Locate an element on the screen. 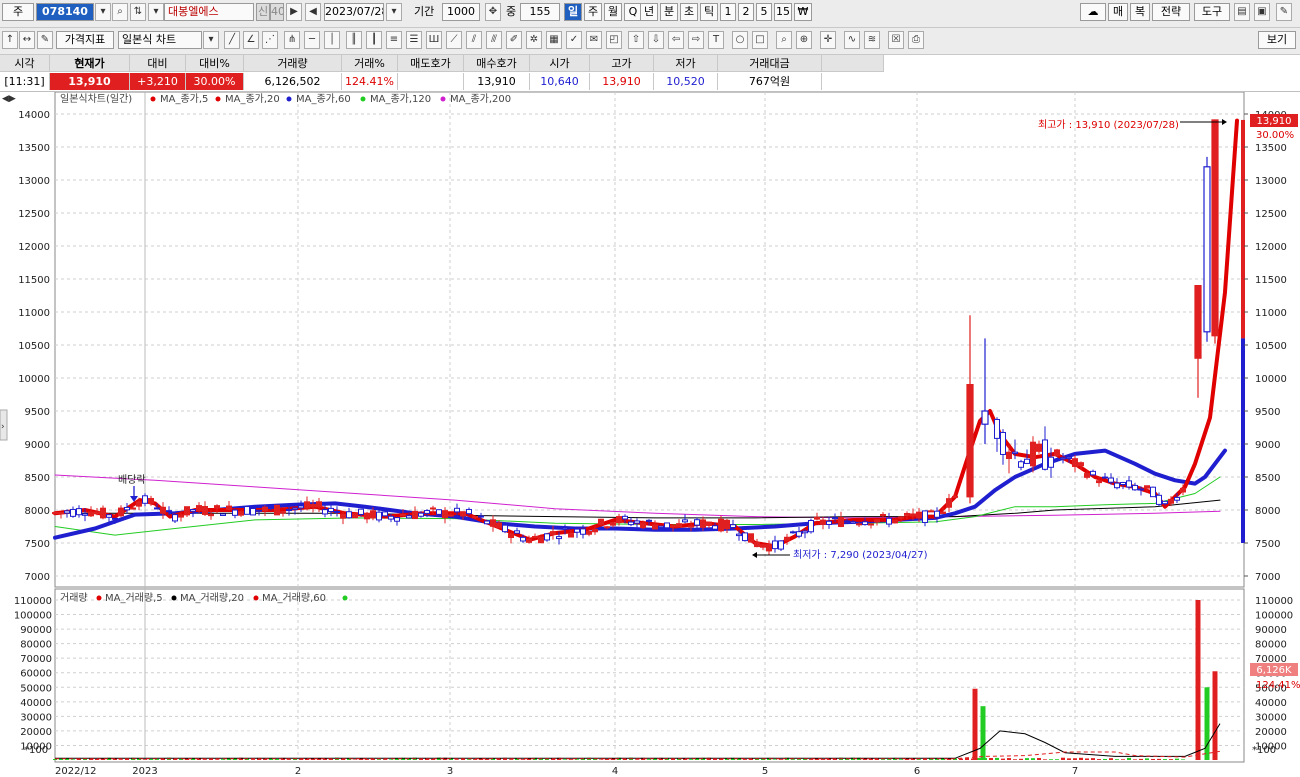  frame-icon: ◰ is located at coordinates (614, 40).